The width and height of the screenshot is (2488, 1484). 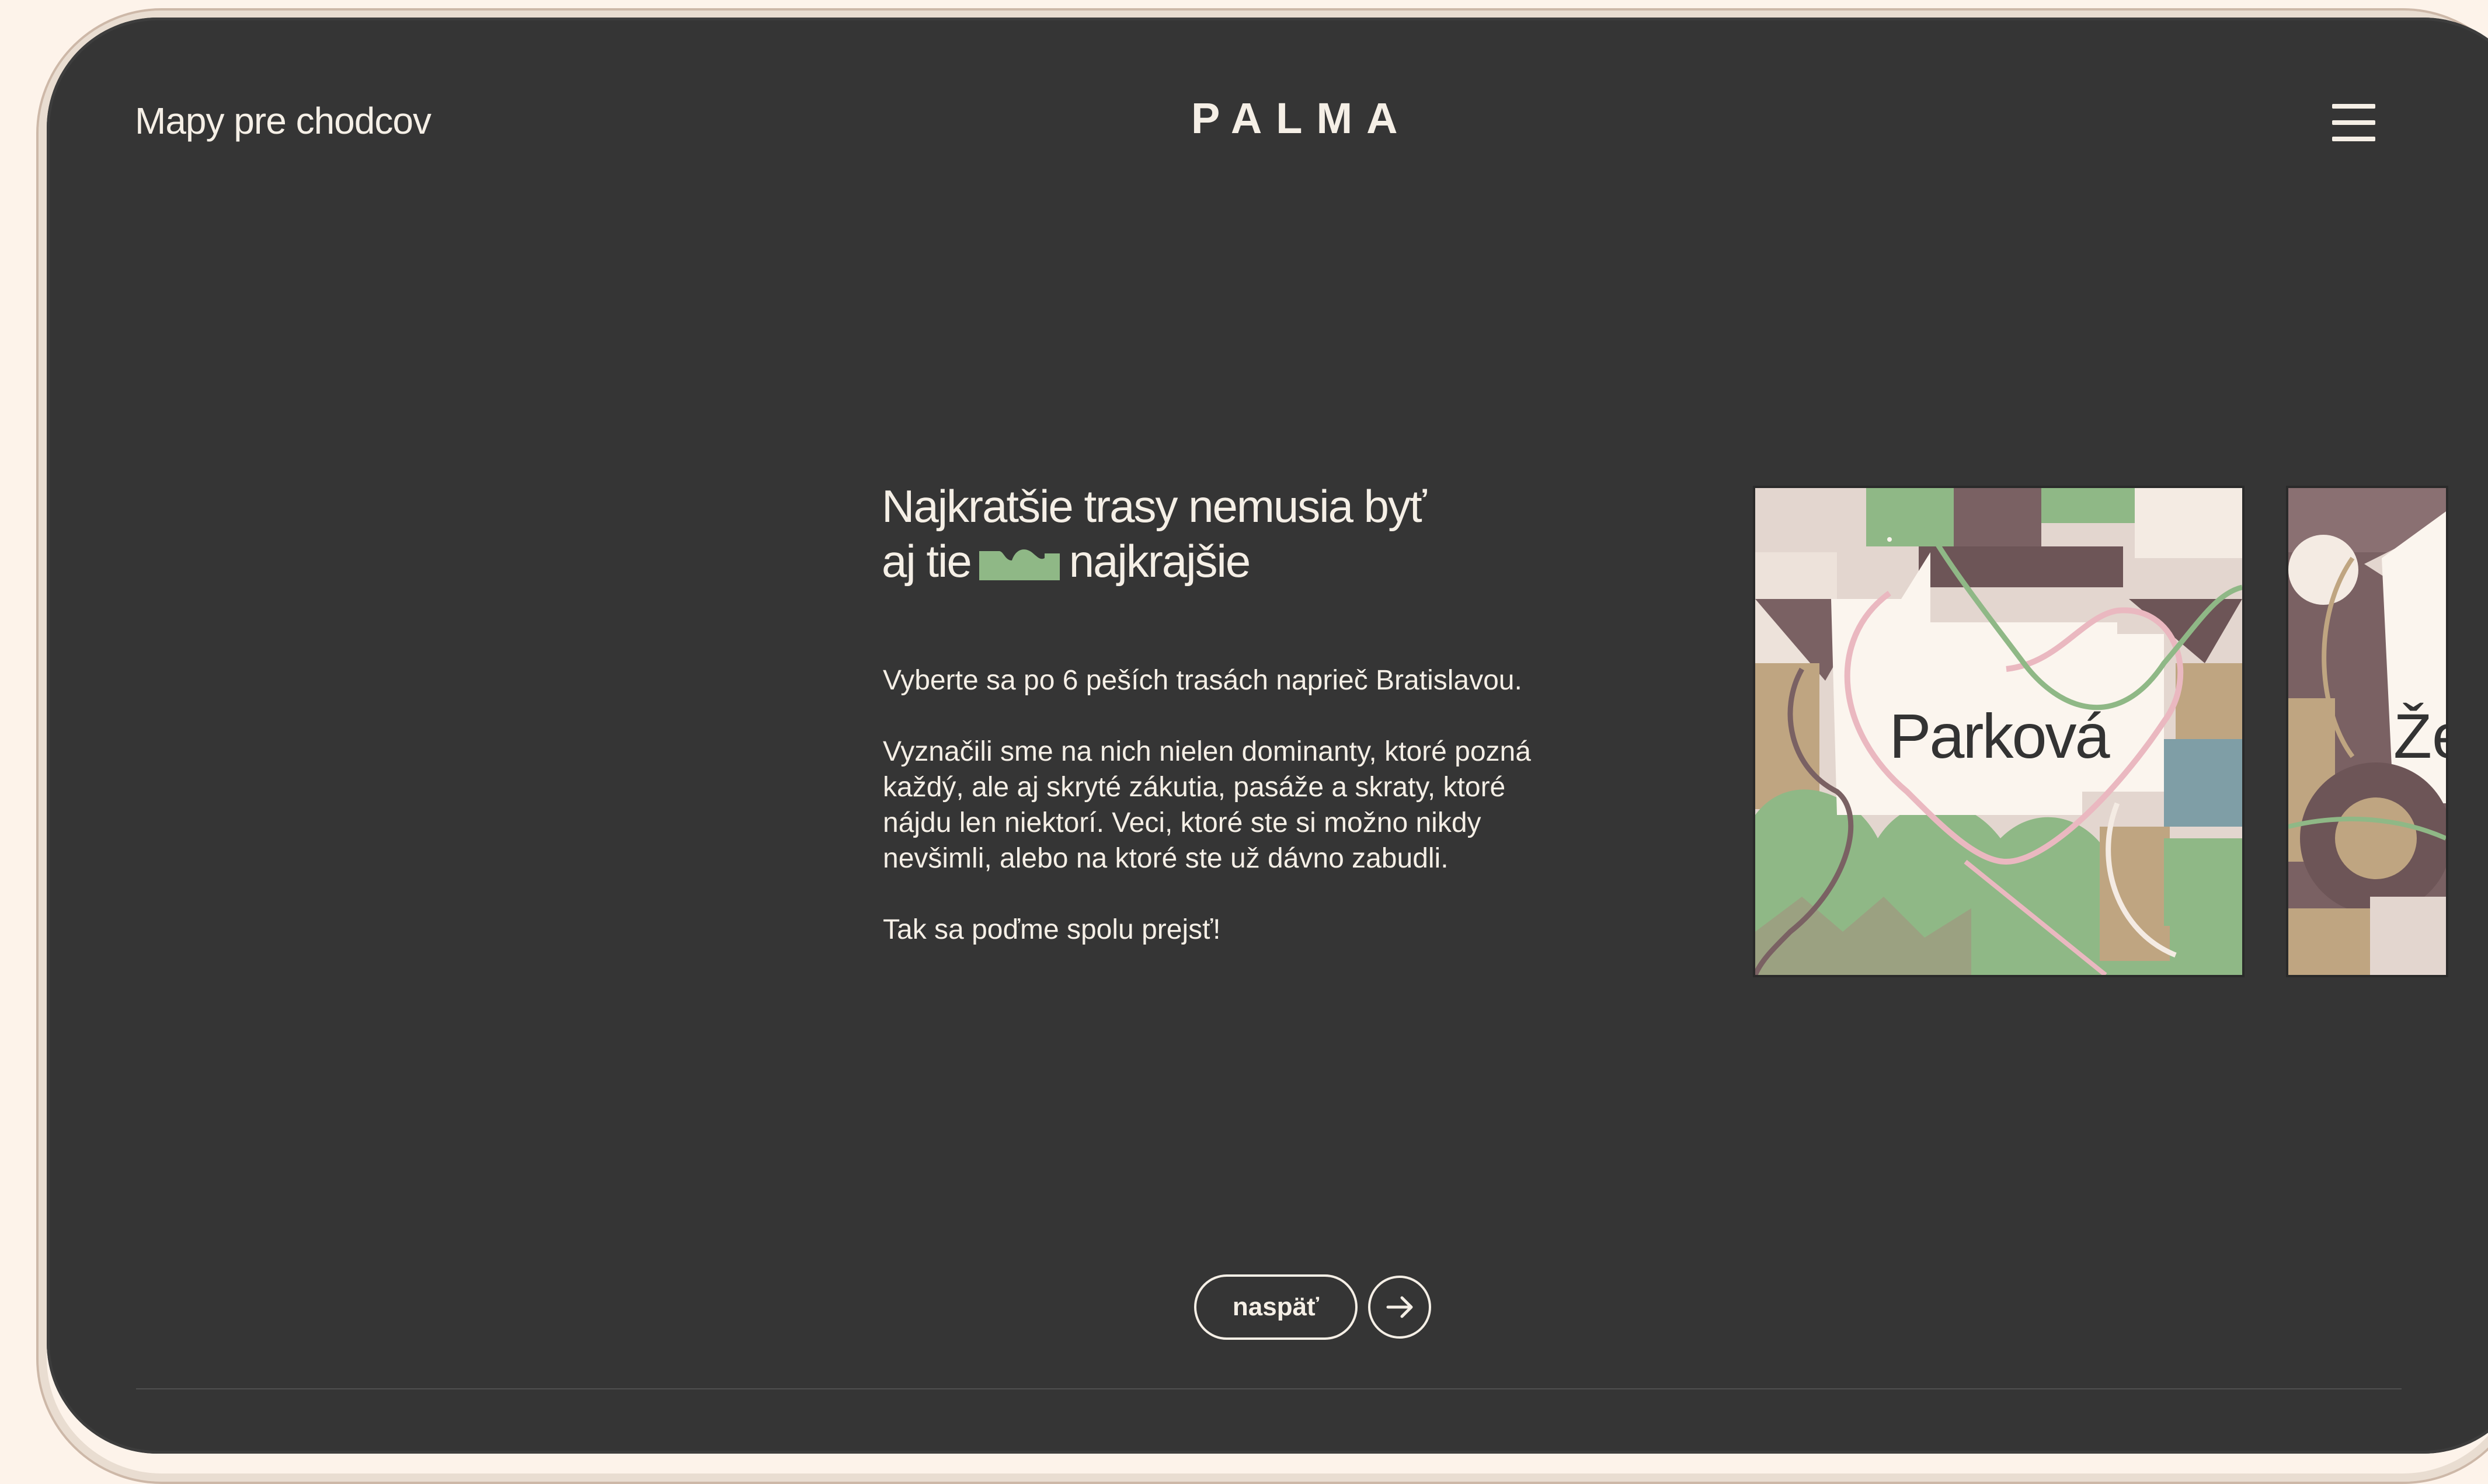 I want to click on route-card-second: Že, so click(x=2367, y=731).